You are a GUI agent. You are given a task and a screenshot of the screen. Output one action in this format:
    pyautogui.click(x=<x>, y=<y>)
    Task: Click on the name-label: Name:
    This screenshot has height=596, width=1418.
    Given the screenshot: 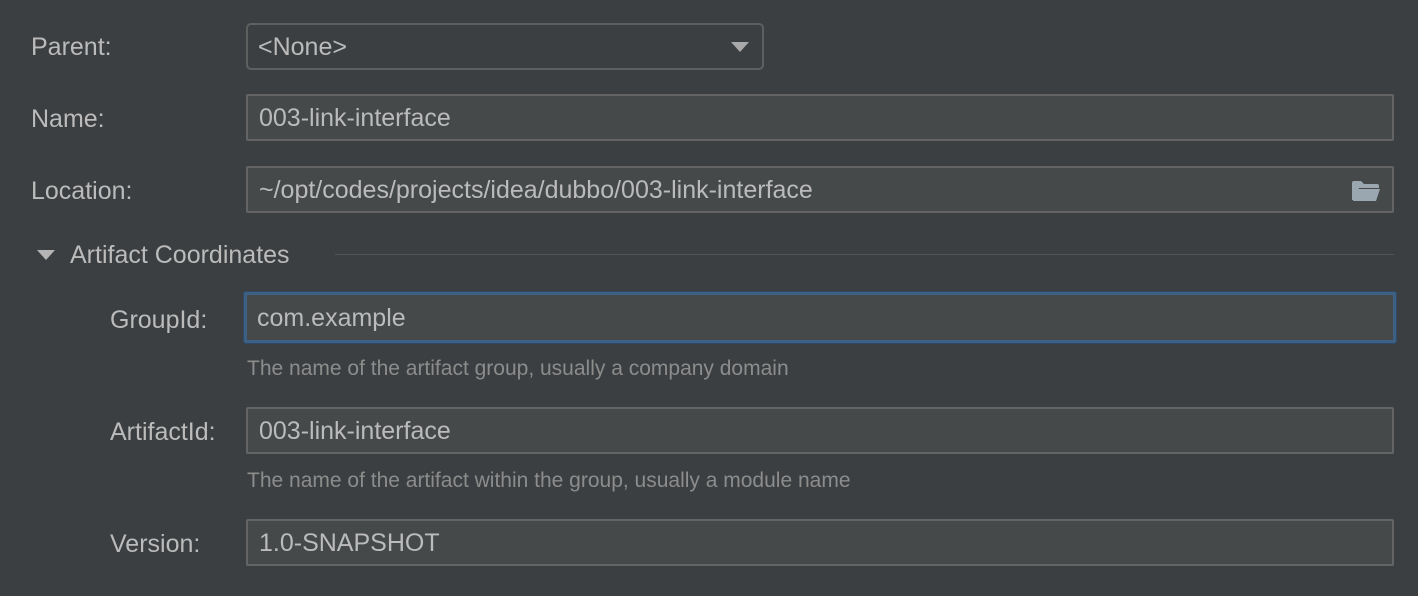 What is the action you would take?
    pyautogui.click(x=68, y=119)
    